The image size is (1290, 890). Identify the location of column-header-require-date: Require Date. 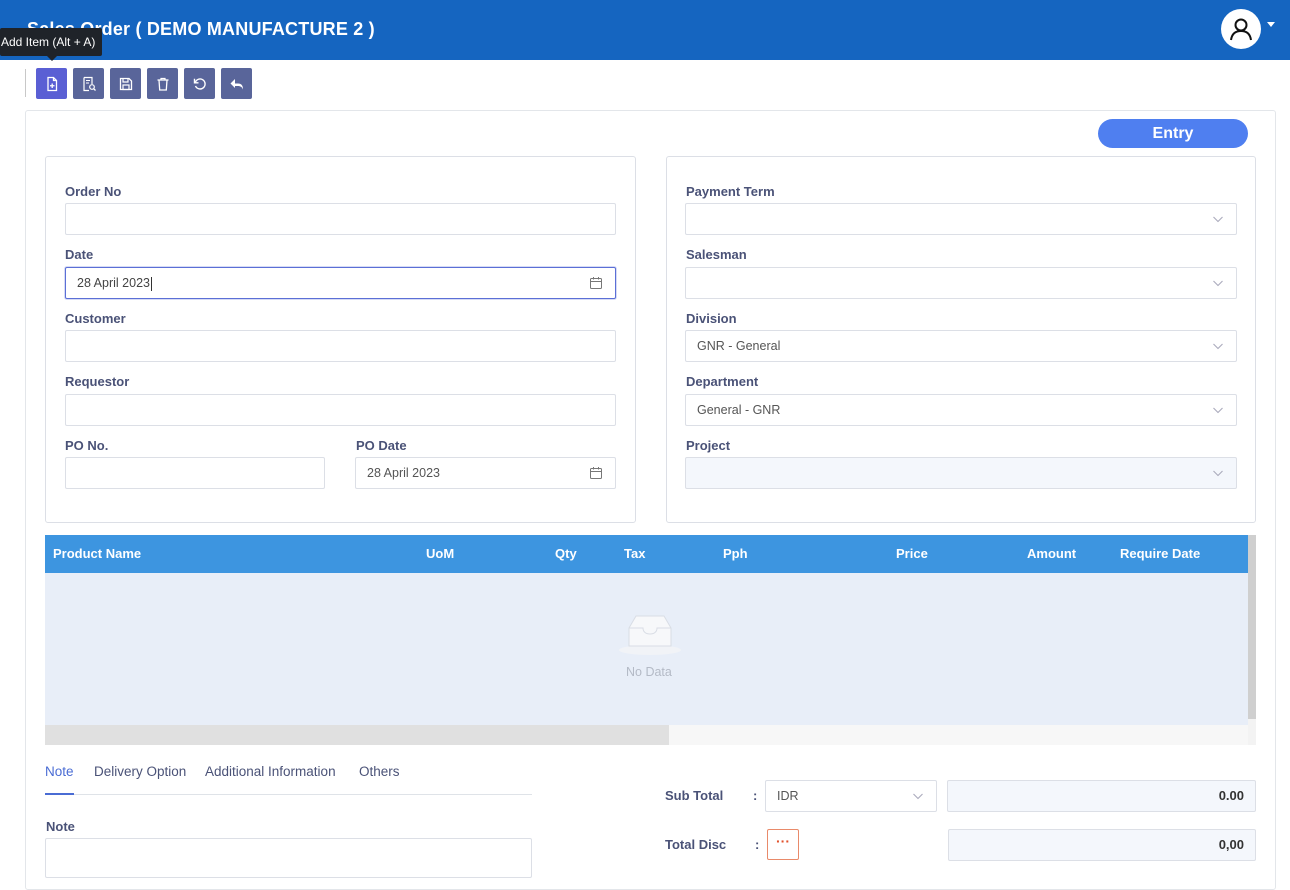
(1160, 553).